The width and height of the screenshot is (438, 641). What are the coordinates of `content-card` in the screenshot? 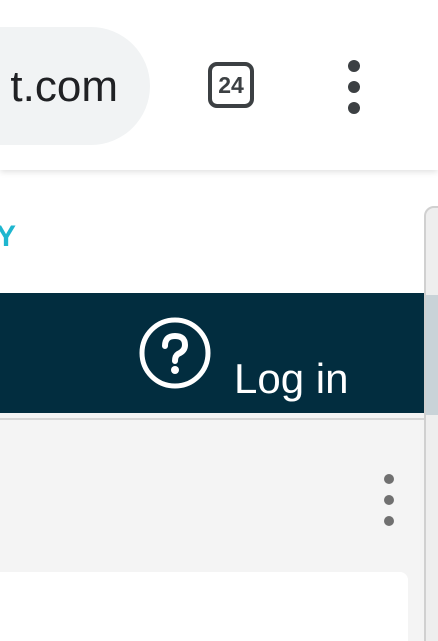 It's located at (204, 606).